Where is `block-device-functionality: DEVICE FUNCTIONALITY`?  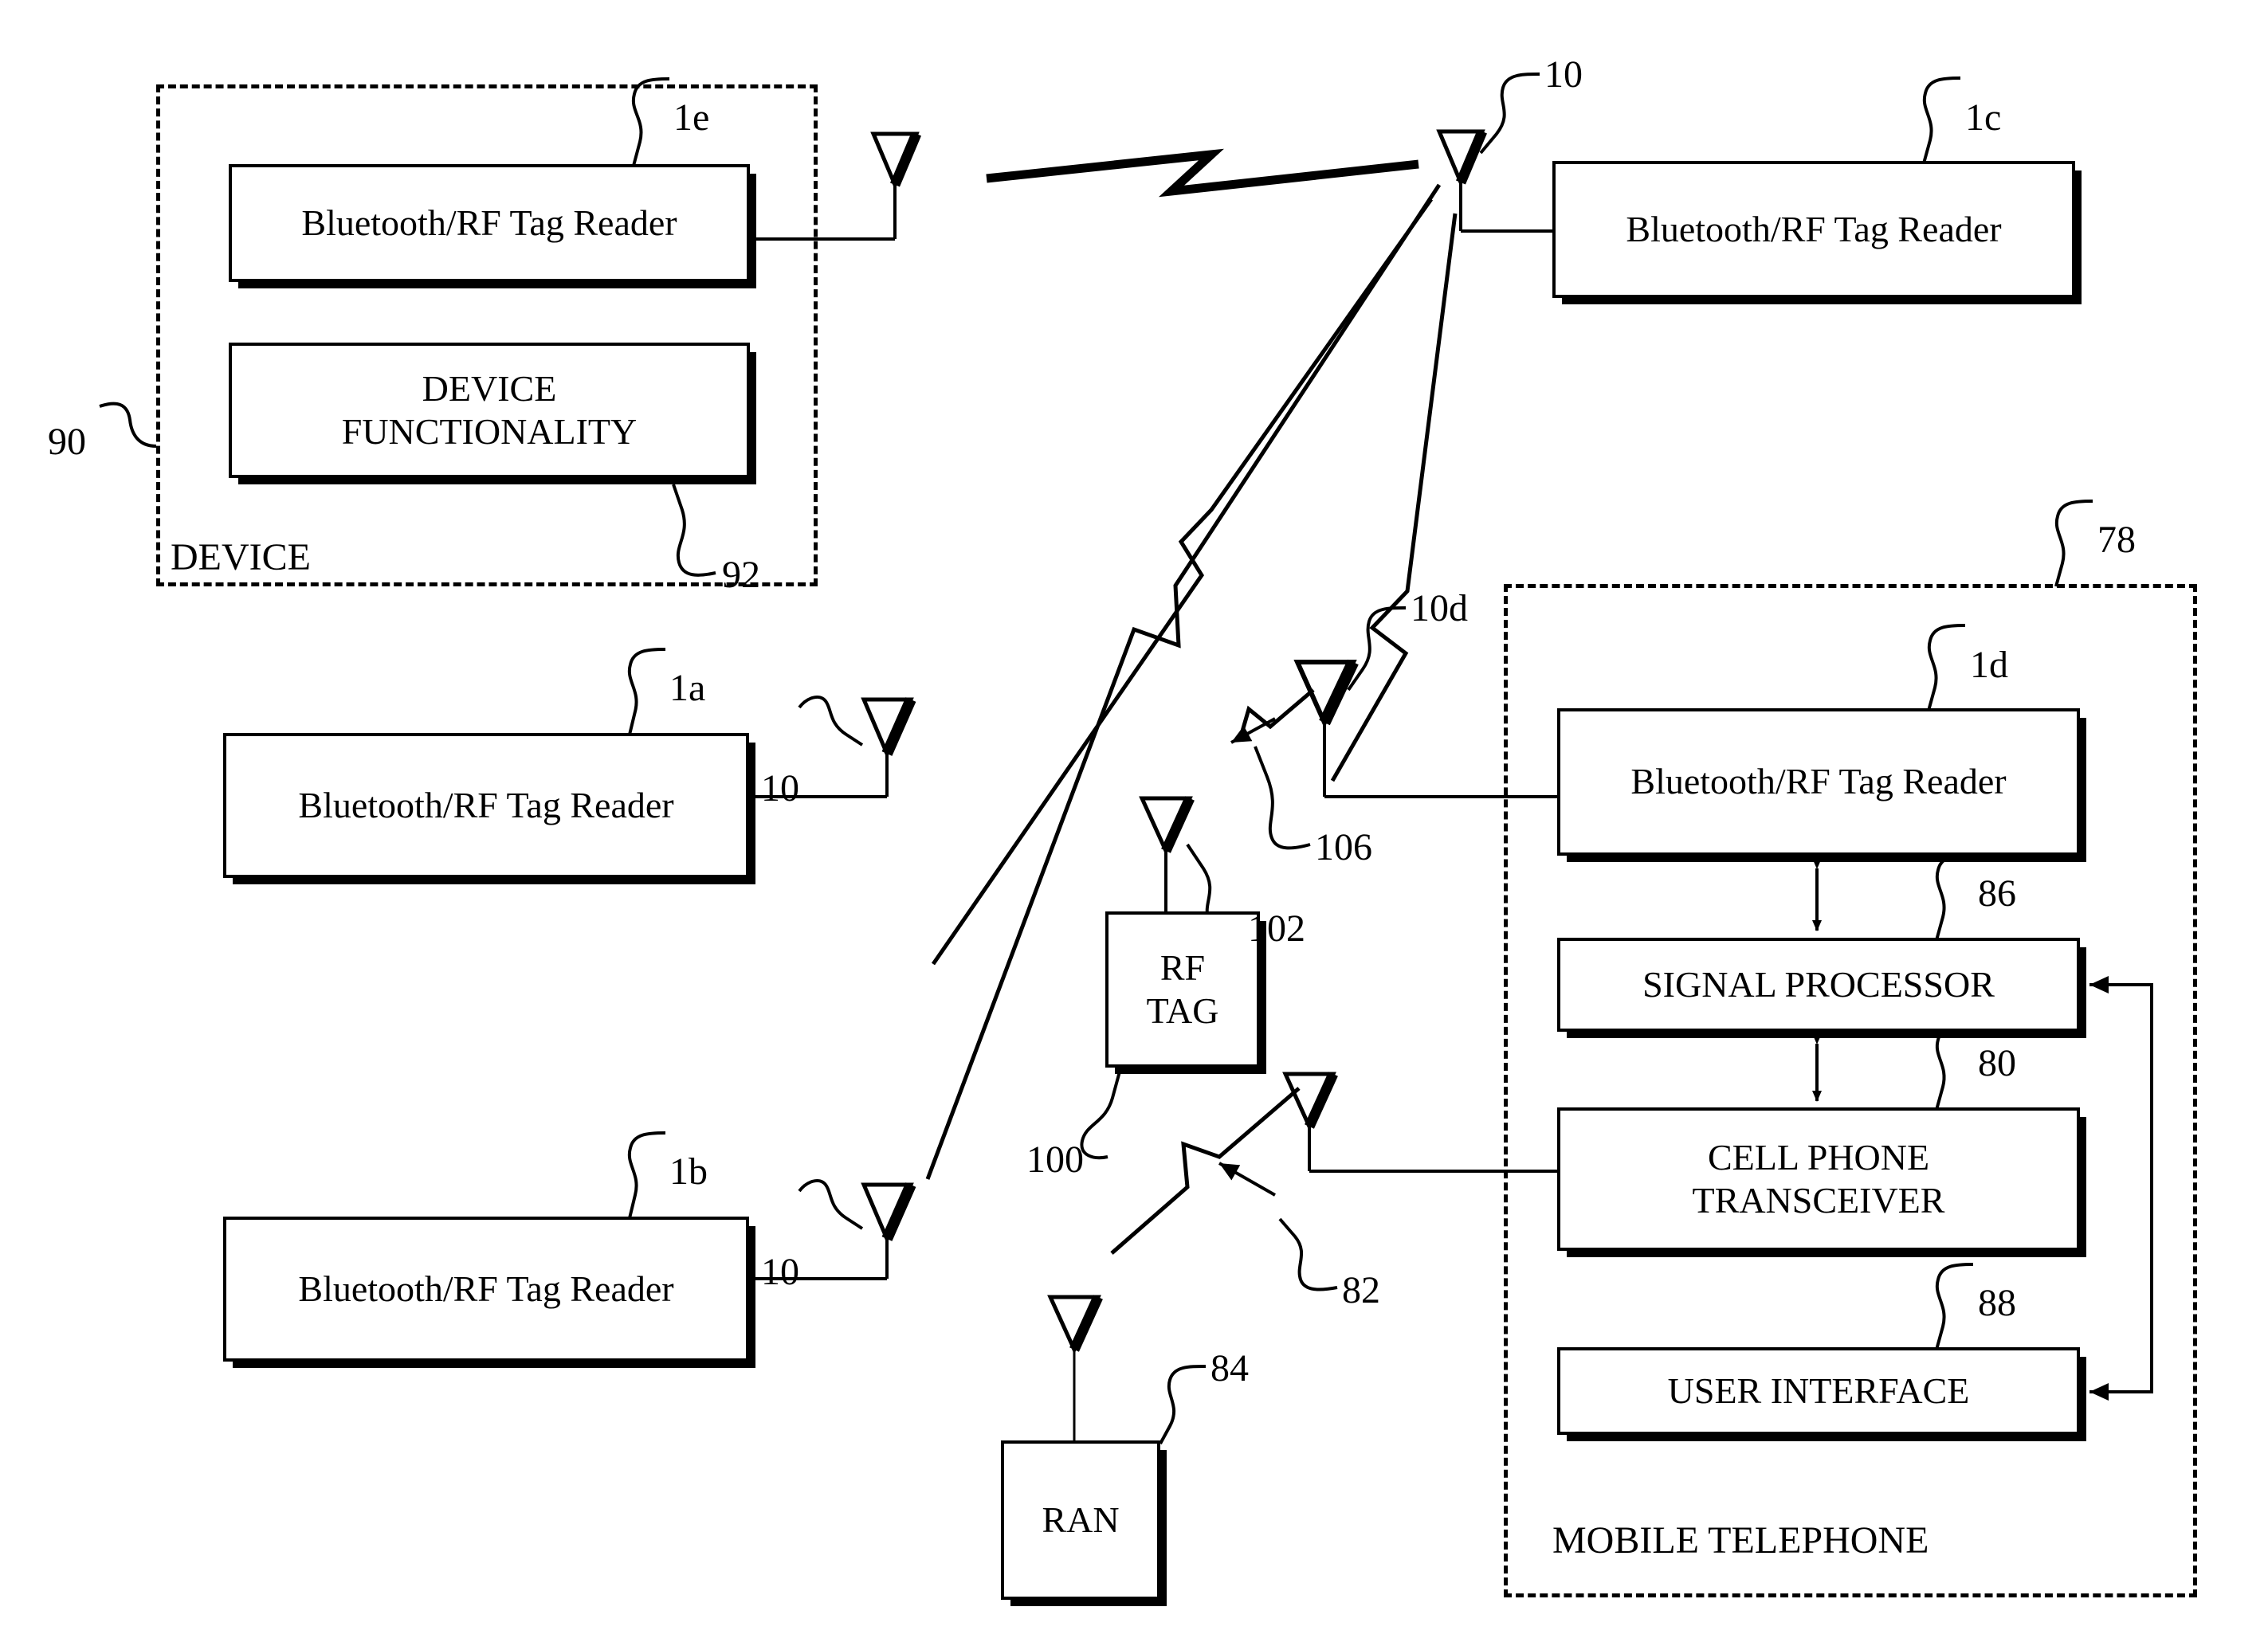
block-device-functionality: DEVICE FUNCTIONALITY is located at coordinates (489, 410).